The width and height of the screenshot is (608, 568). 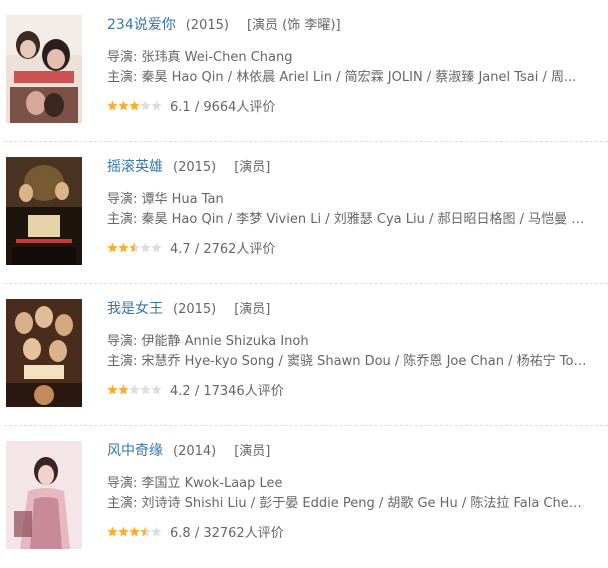 What do you see at coordinates (243, 391) in the screenshot?
I see `rating-votes: 17346人评价` at bounding box center [243, 391].